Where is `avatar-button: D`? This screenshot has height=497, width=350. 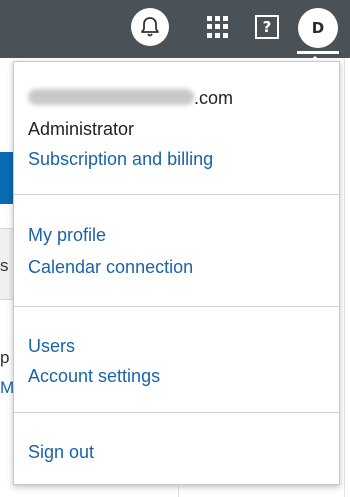
avatar-button: D is located at coordinates (318, 28).